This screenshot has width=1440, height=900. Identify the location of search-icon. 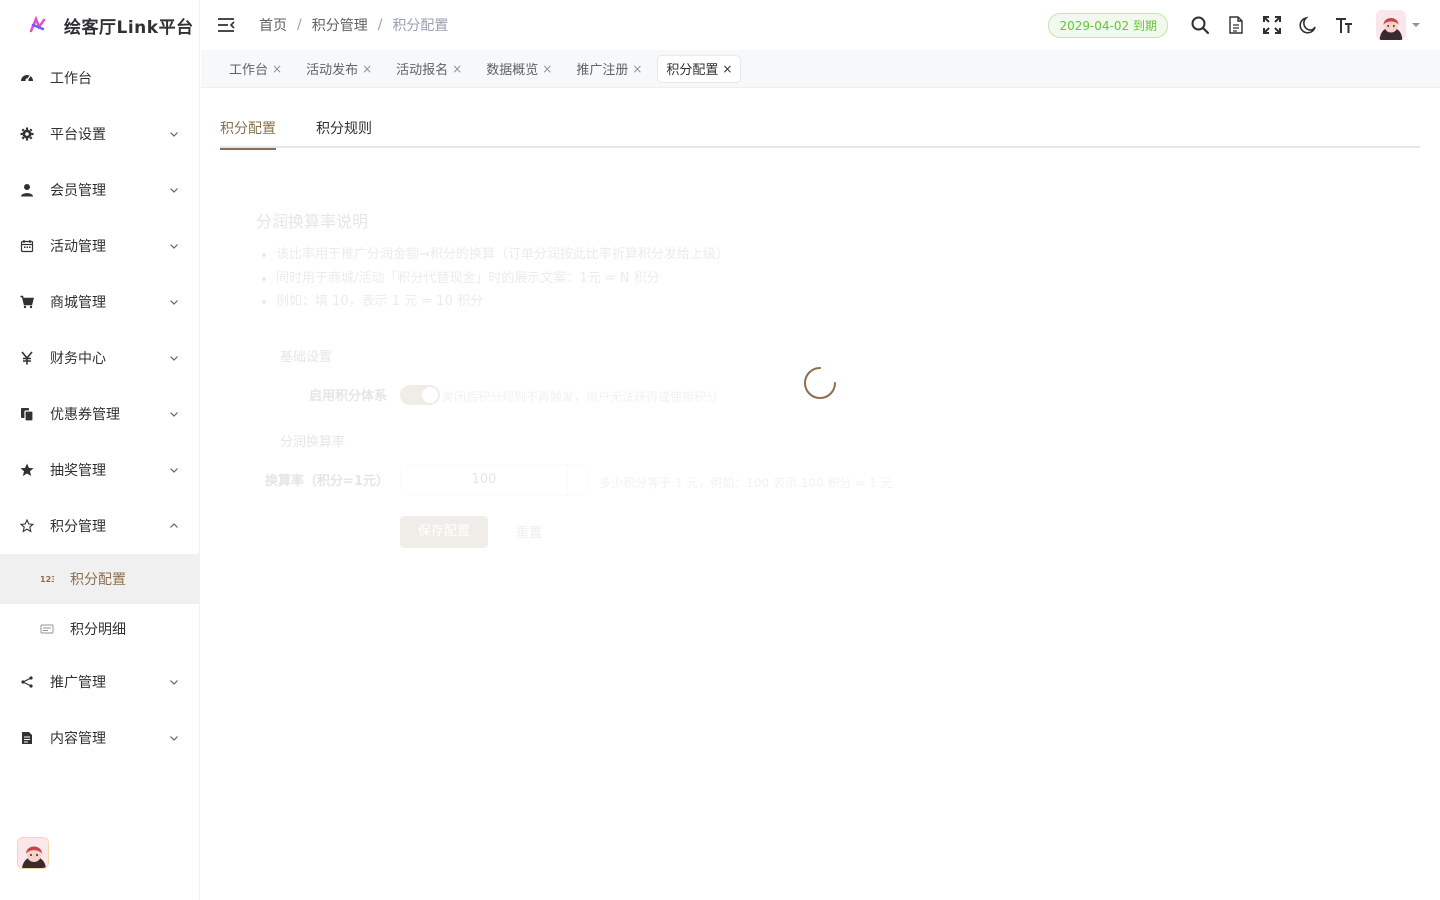
(1200, 25).